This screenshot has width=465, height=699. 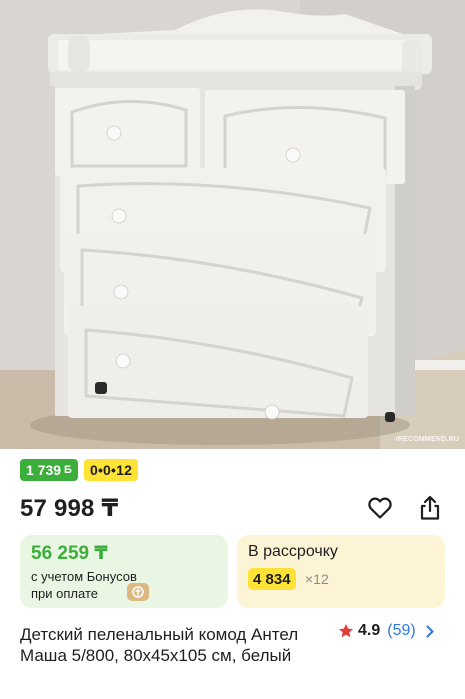 I want to click on bonus-price-card: 56 259 ₸ с учетом Бонусов при оплате, so click(x=124, y=571).